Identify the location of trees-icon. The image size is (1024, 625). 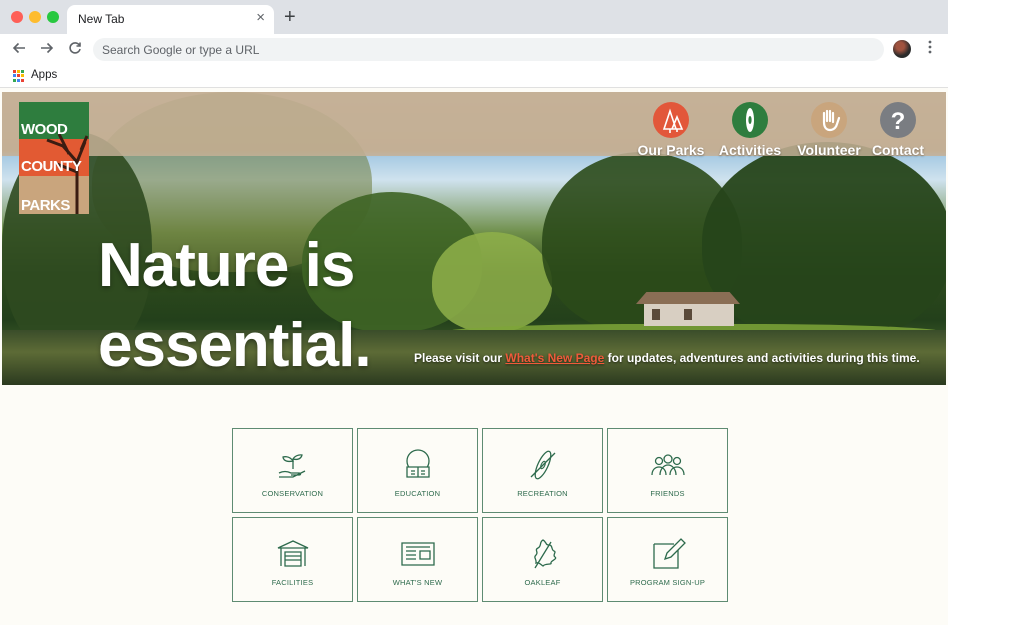
(673, 120).